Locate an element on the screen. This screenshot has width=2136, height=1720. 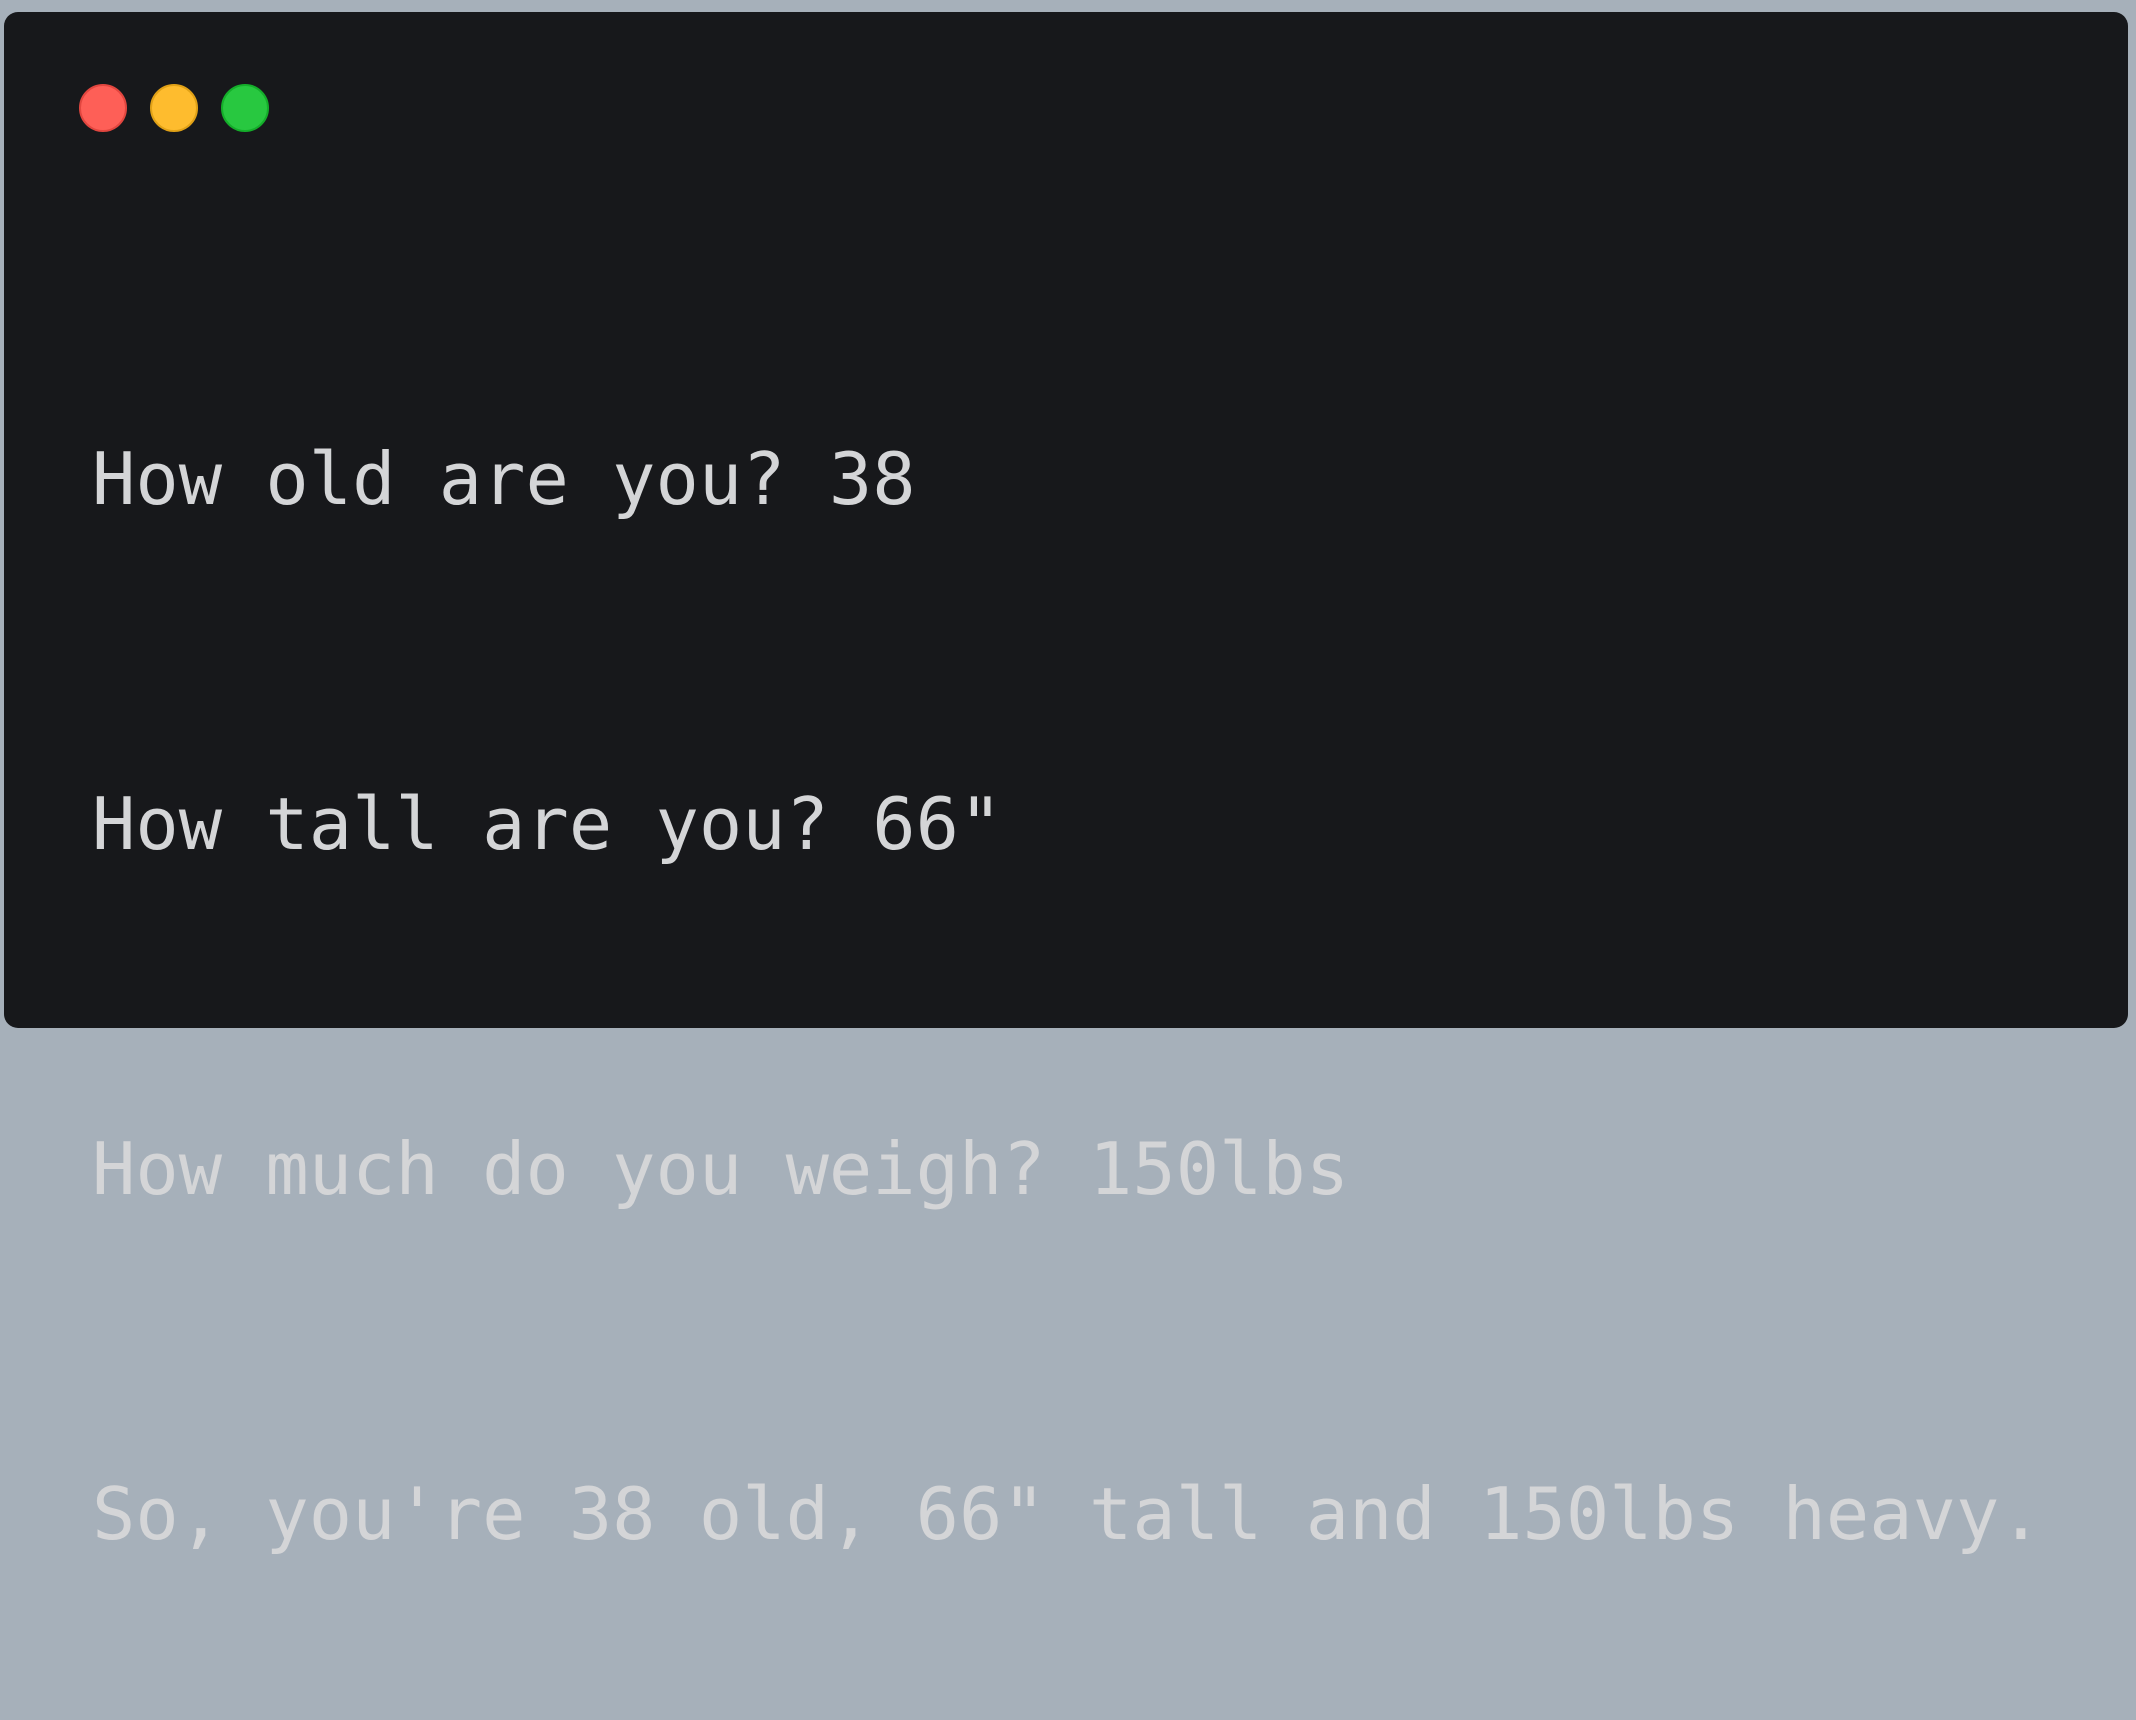
minimize-button is located at coordinates (174, 108).